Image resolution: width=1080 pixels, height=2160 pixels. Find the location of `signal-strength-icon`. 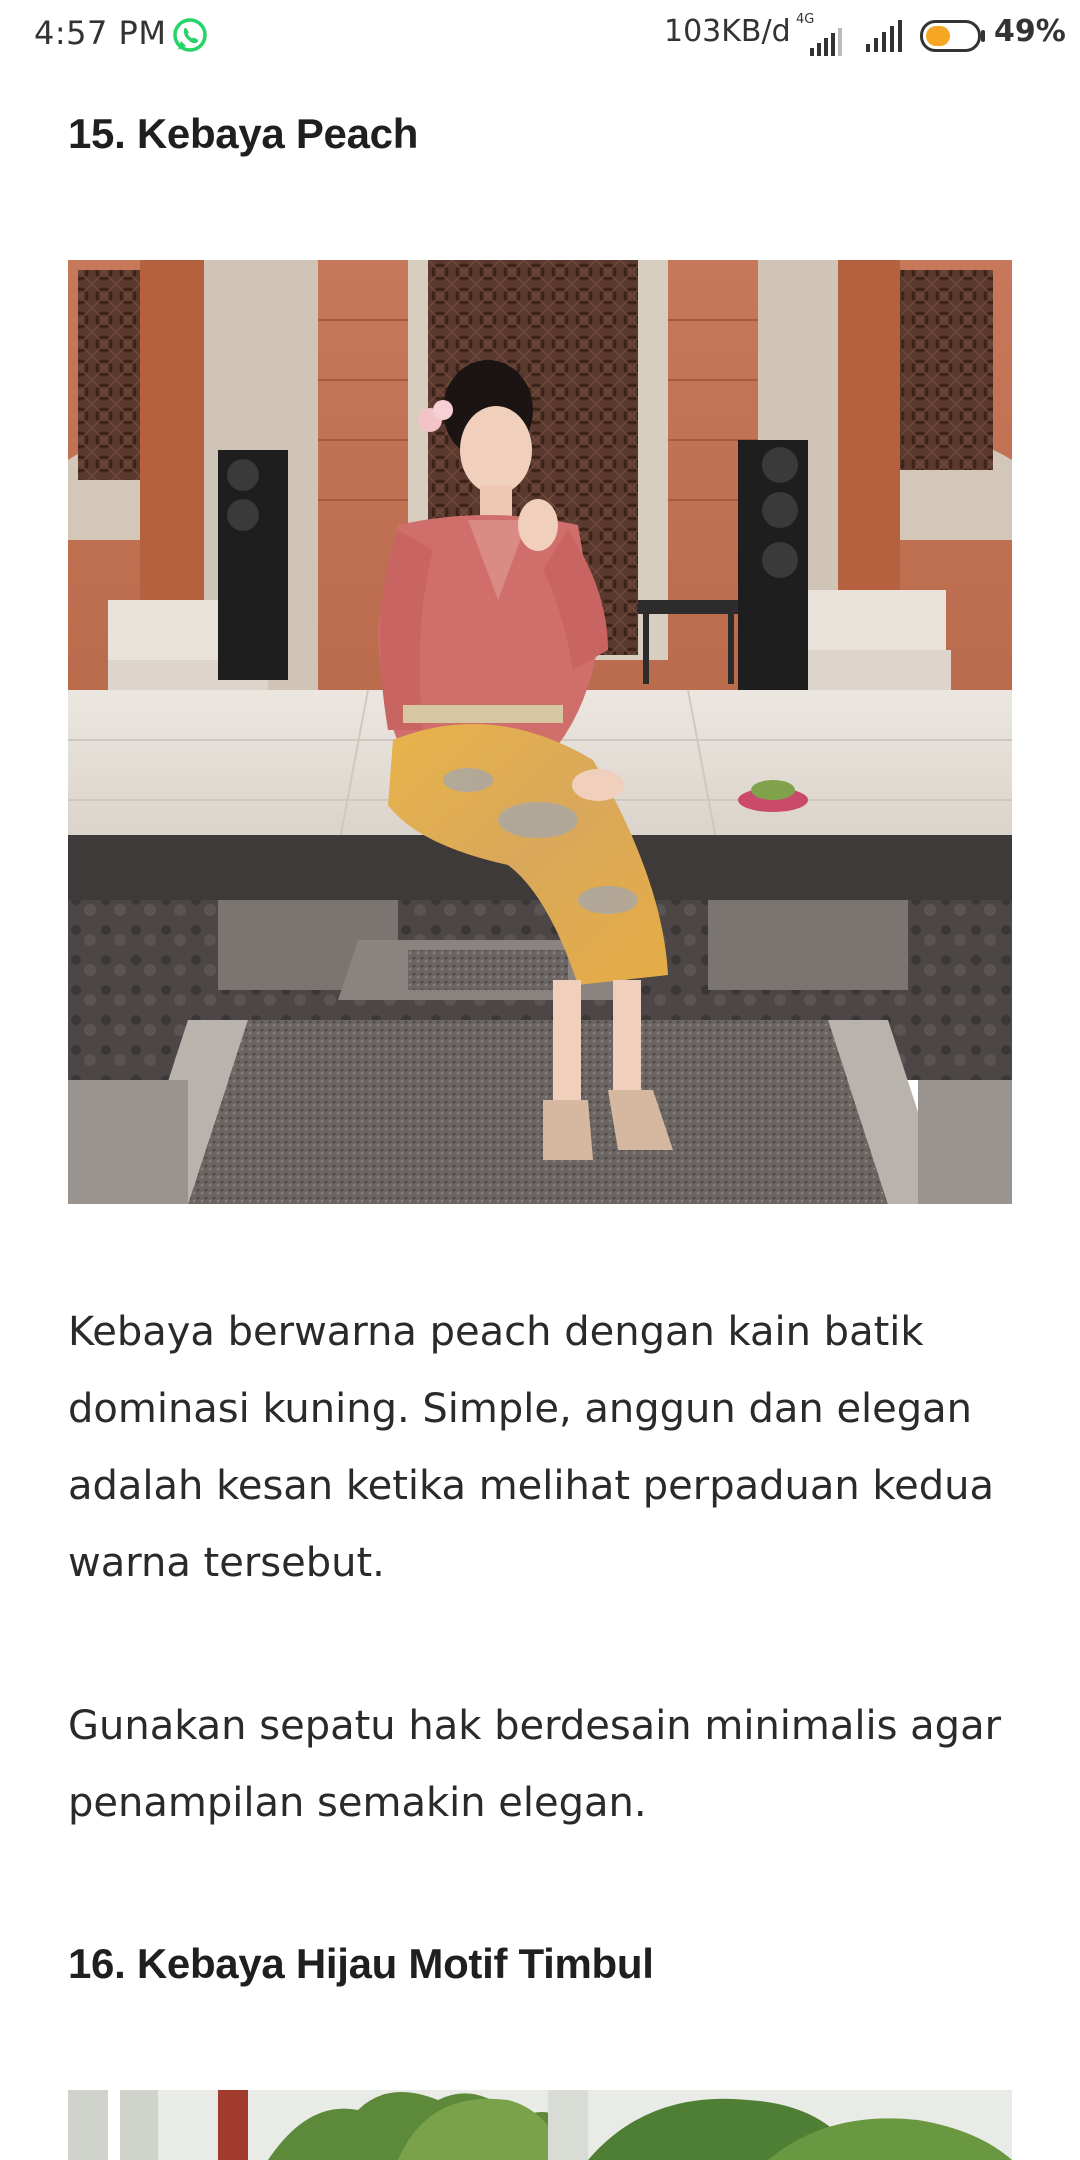

signal-strength-icon is located at coordinates (886, 35).